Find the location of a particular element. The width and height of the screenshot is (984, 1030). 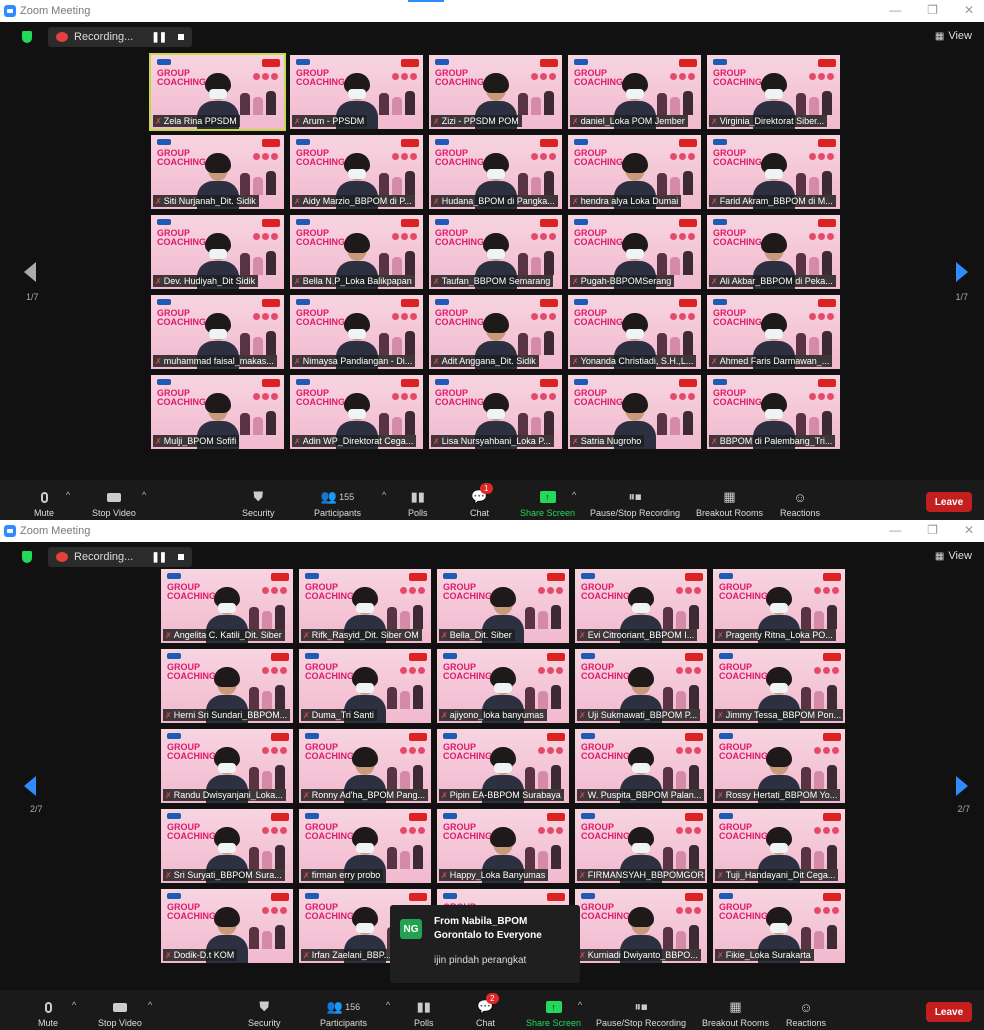

participant-tile: GROUP COACHING ✗ Satria Nugroho is located at coordinates (634, 412).